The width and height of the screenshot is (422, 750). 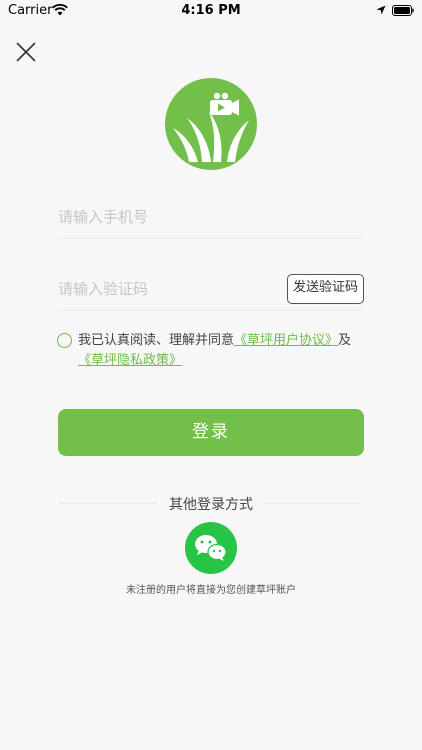 I want to click on lawn-logo, so click(x=211, y=124).